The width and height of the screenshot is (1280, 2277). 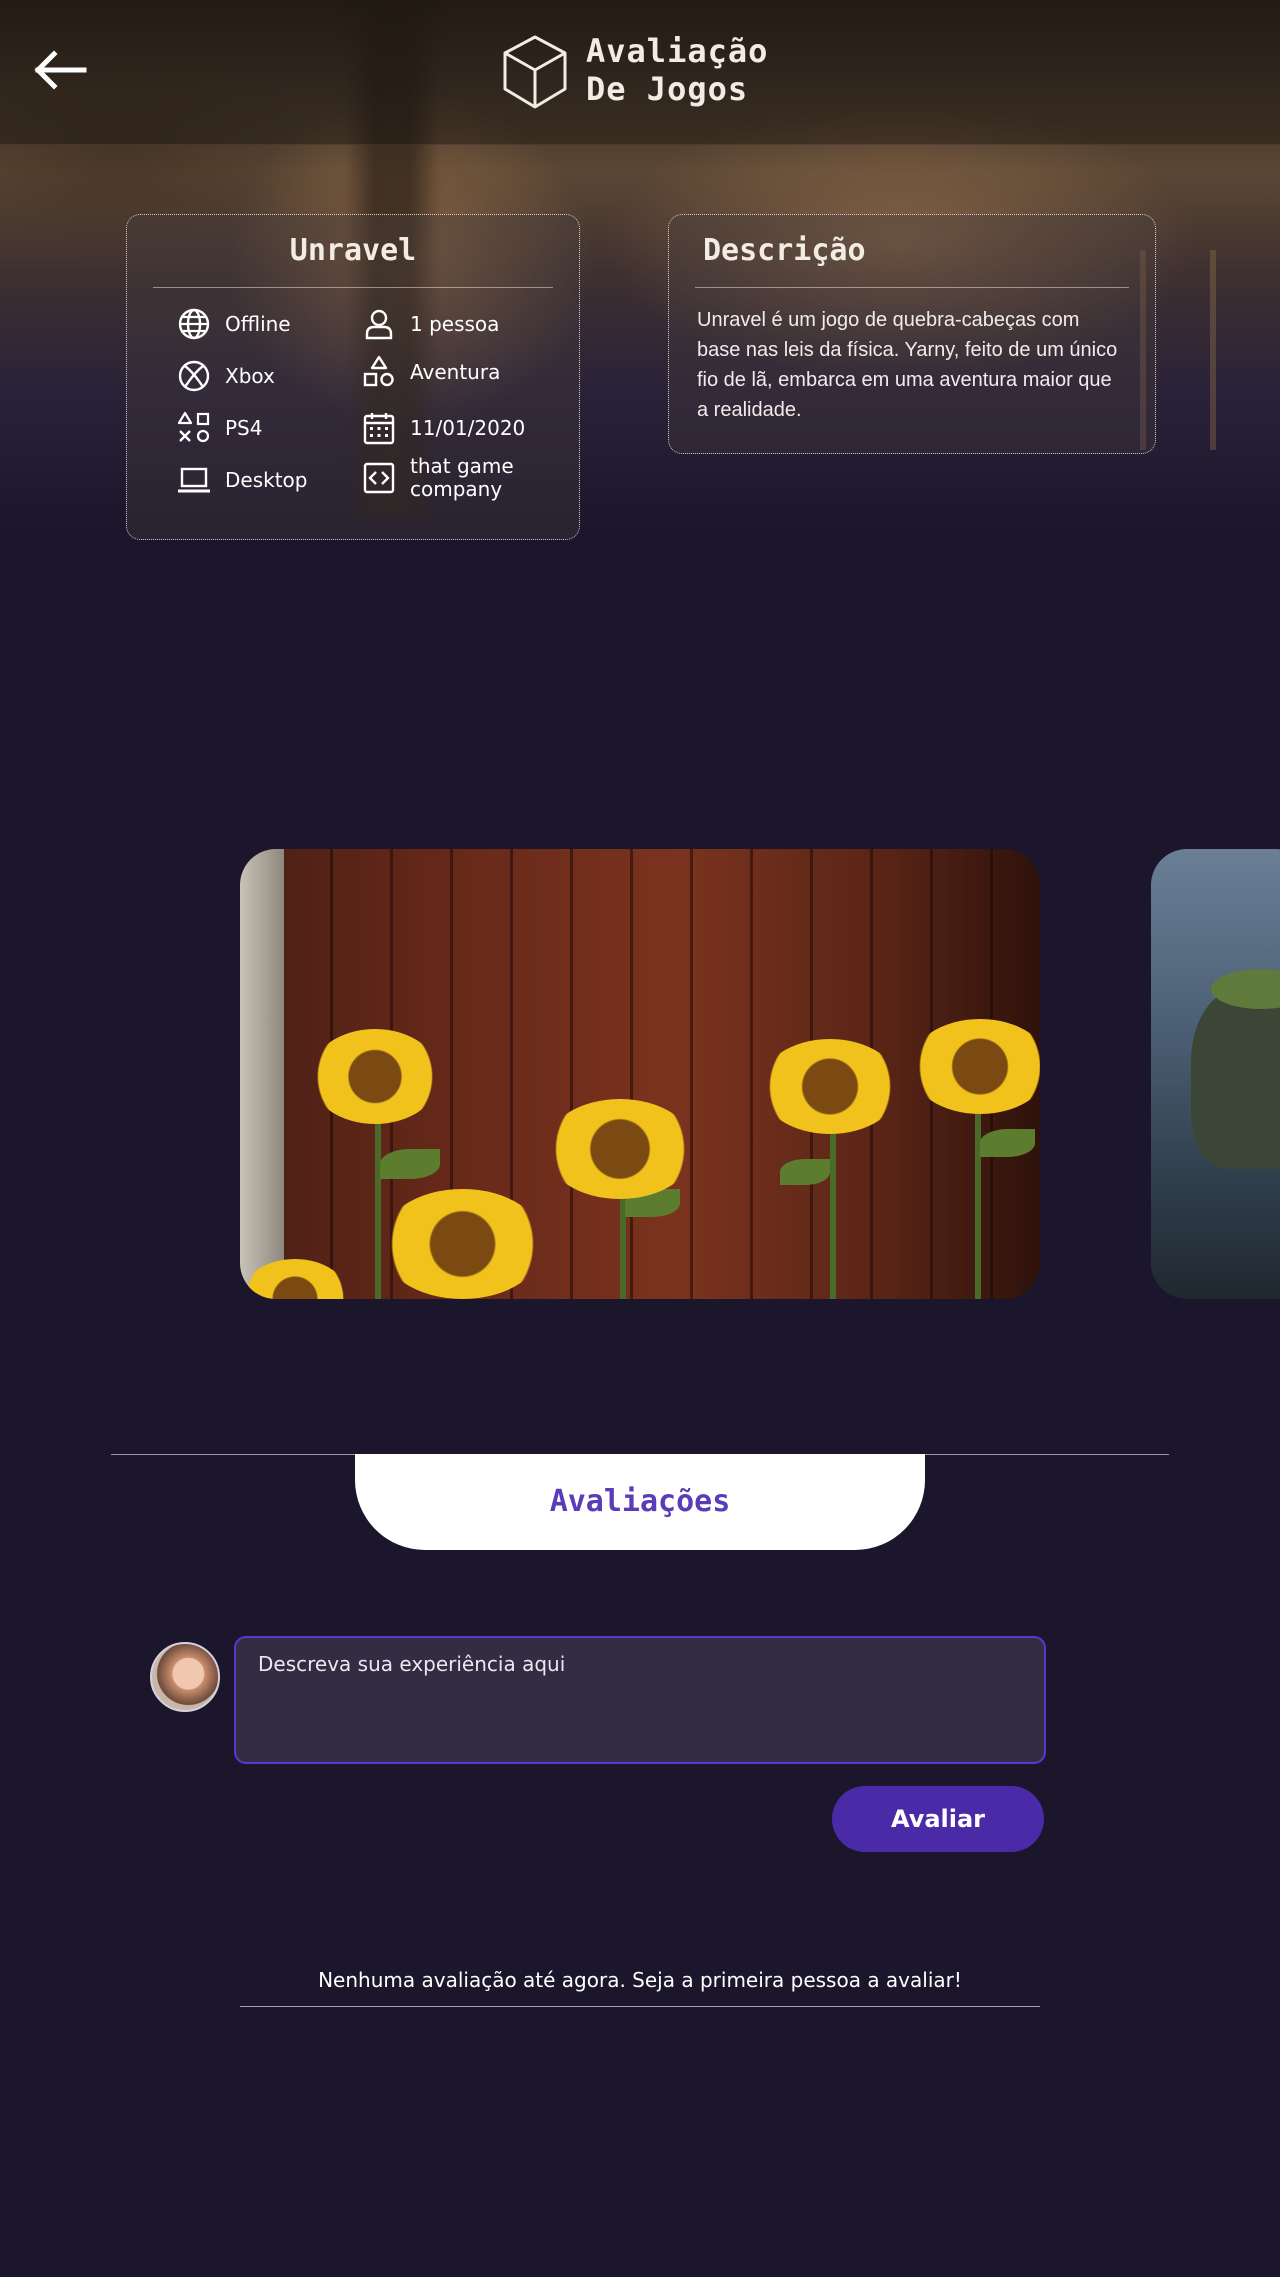 What do you see at coordinates (784, 250) in the screenshot?
I see `description-title: Descrição` at bounding box center [784, 250].